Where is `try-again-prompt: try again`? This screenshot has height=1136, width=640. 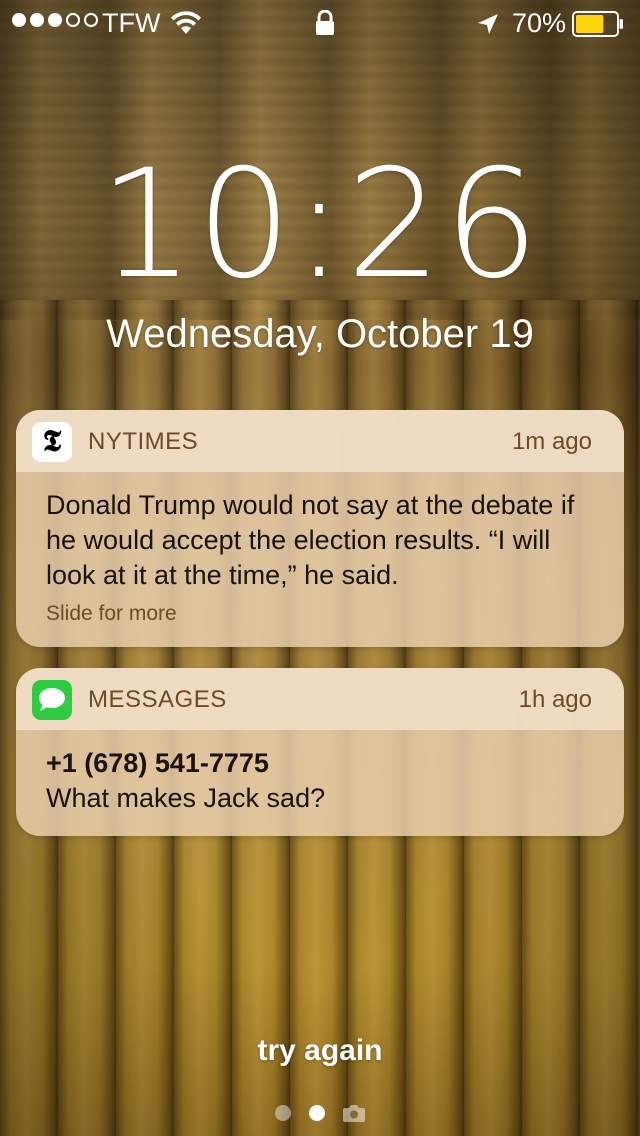 try-again-prompt: try again is located at coordinates (320, 1050).